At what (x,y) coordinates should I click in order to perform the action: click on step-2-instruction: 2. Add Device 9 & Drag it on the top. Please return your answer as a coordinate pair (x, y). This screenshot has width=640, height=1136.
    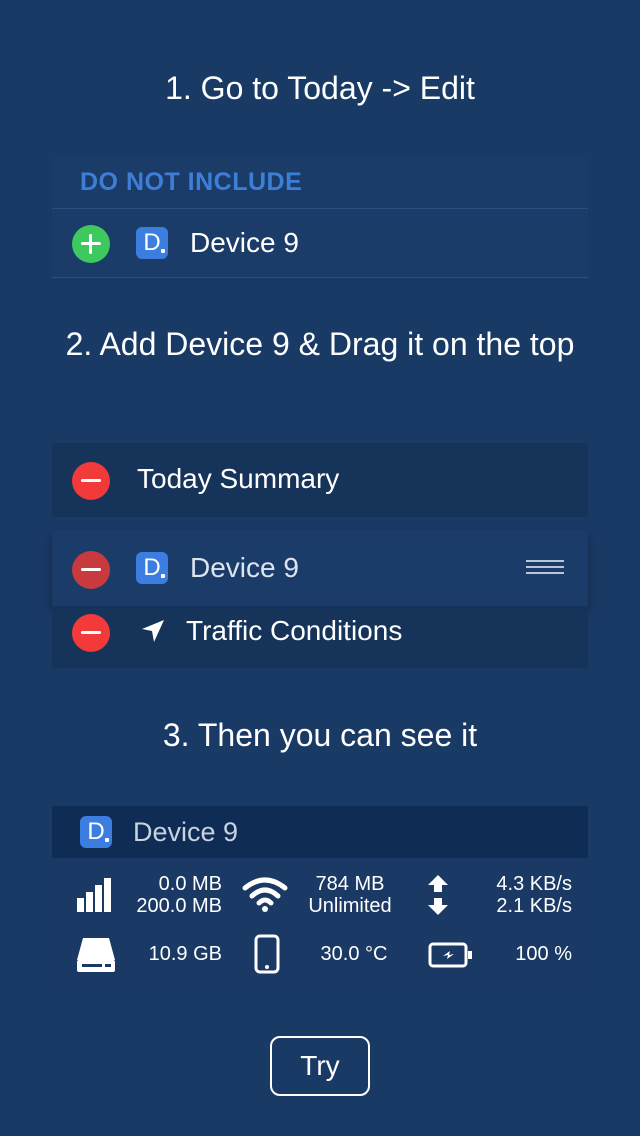
    Looking at the image, I should click on (320, 344).